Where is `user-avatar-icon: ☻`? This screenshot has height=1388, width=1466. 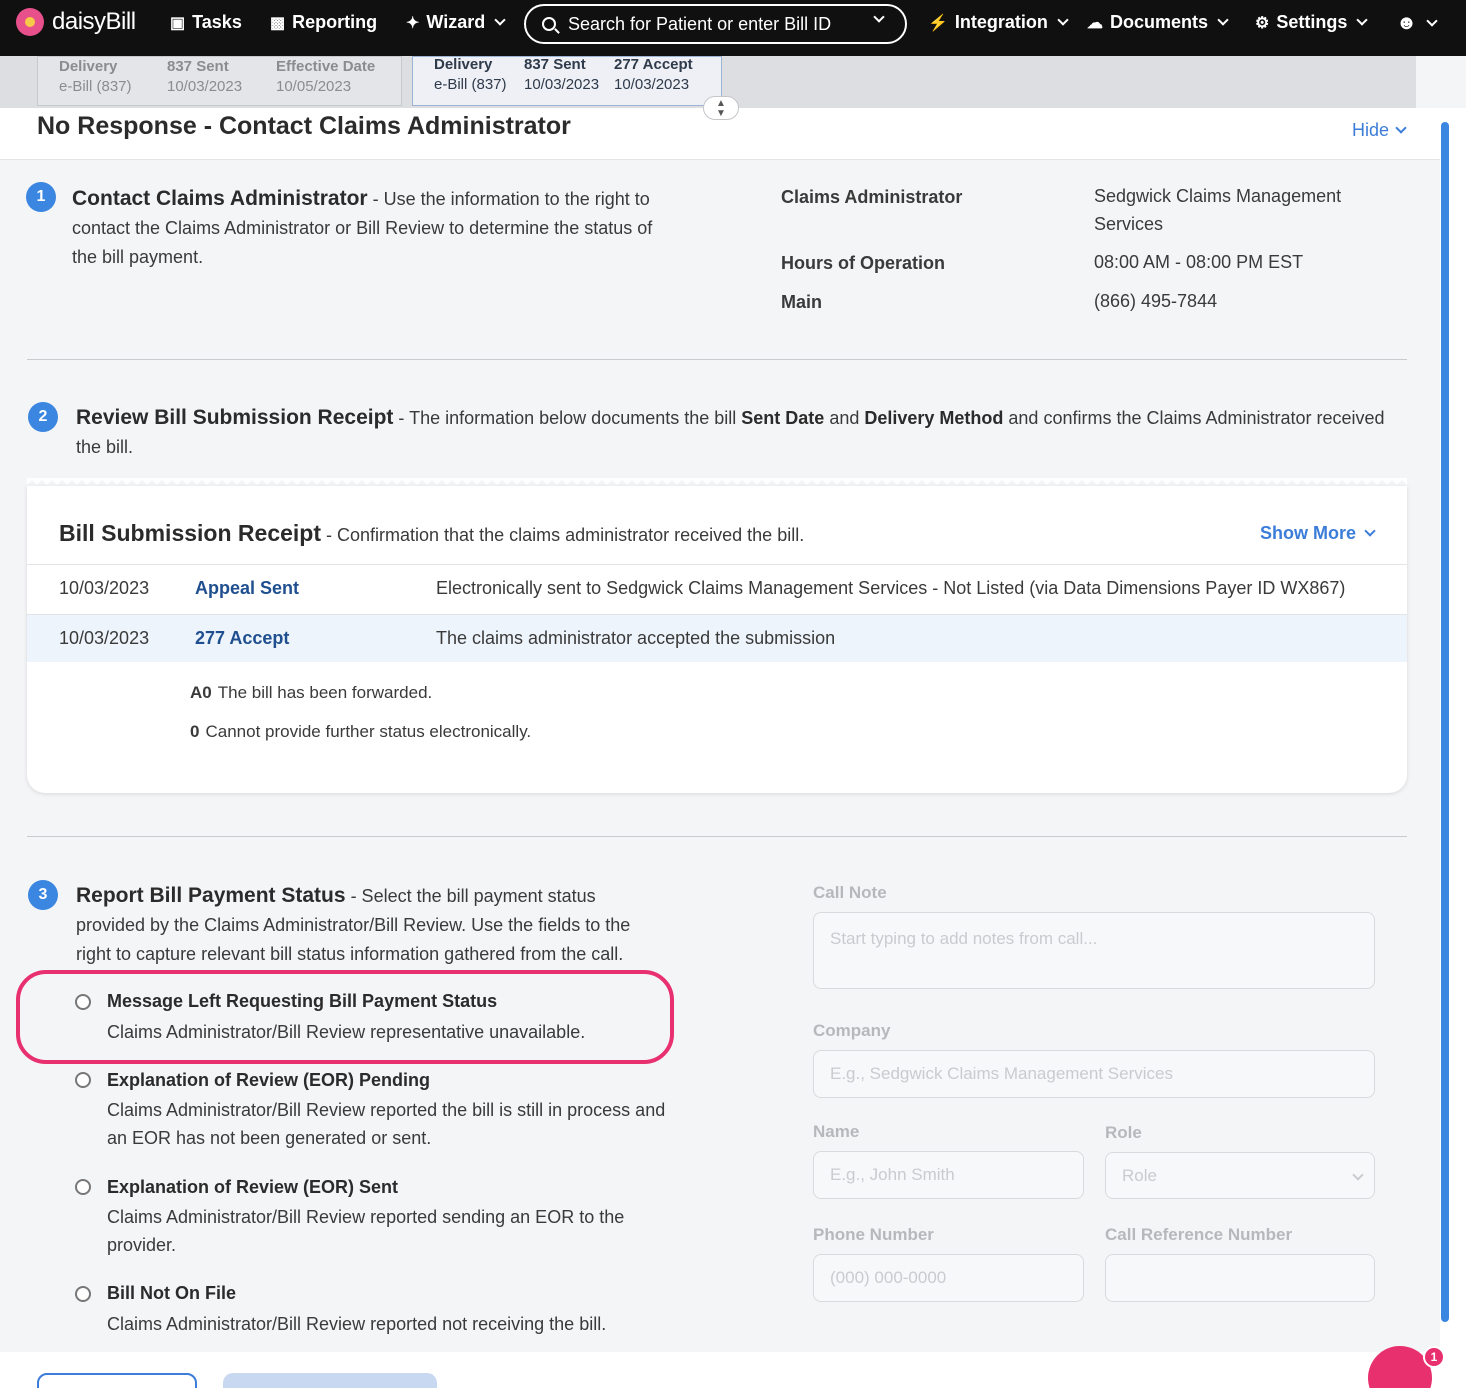 user-avatar-icon: ☻ is located at coordinates (1407, 23).